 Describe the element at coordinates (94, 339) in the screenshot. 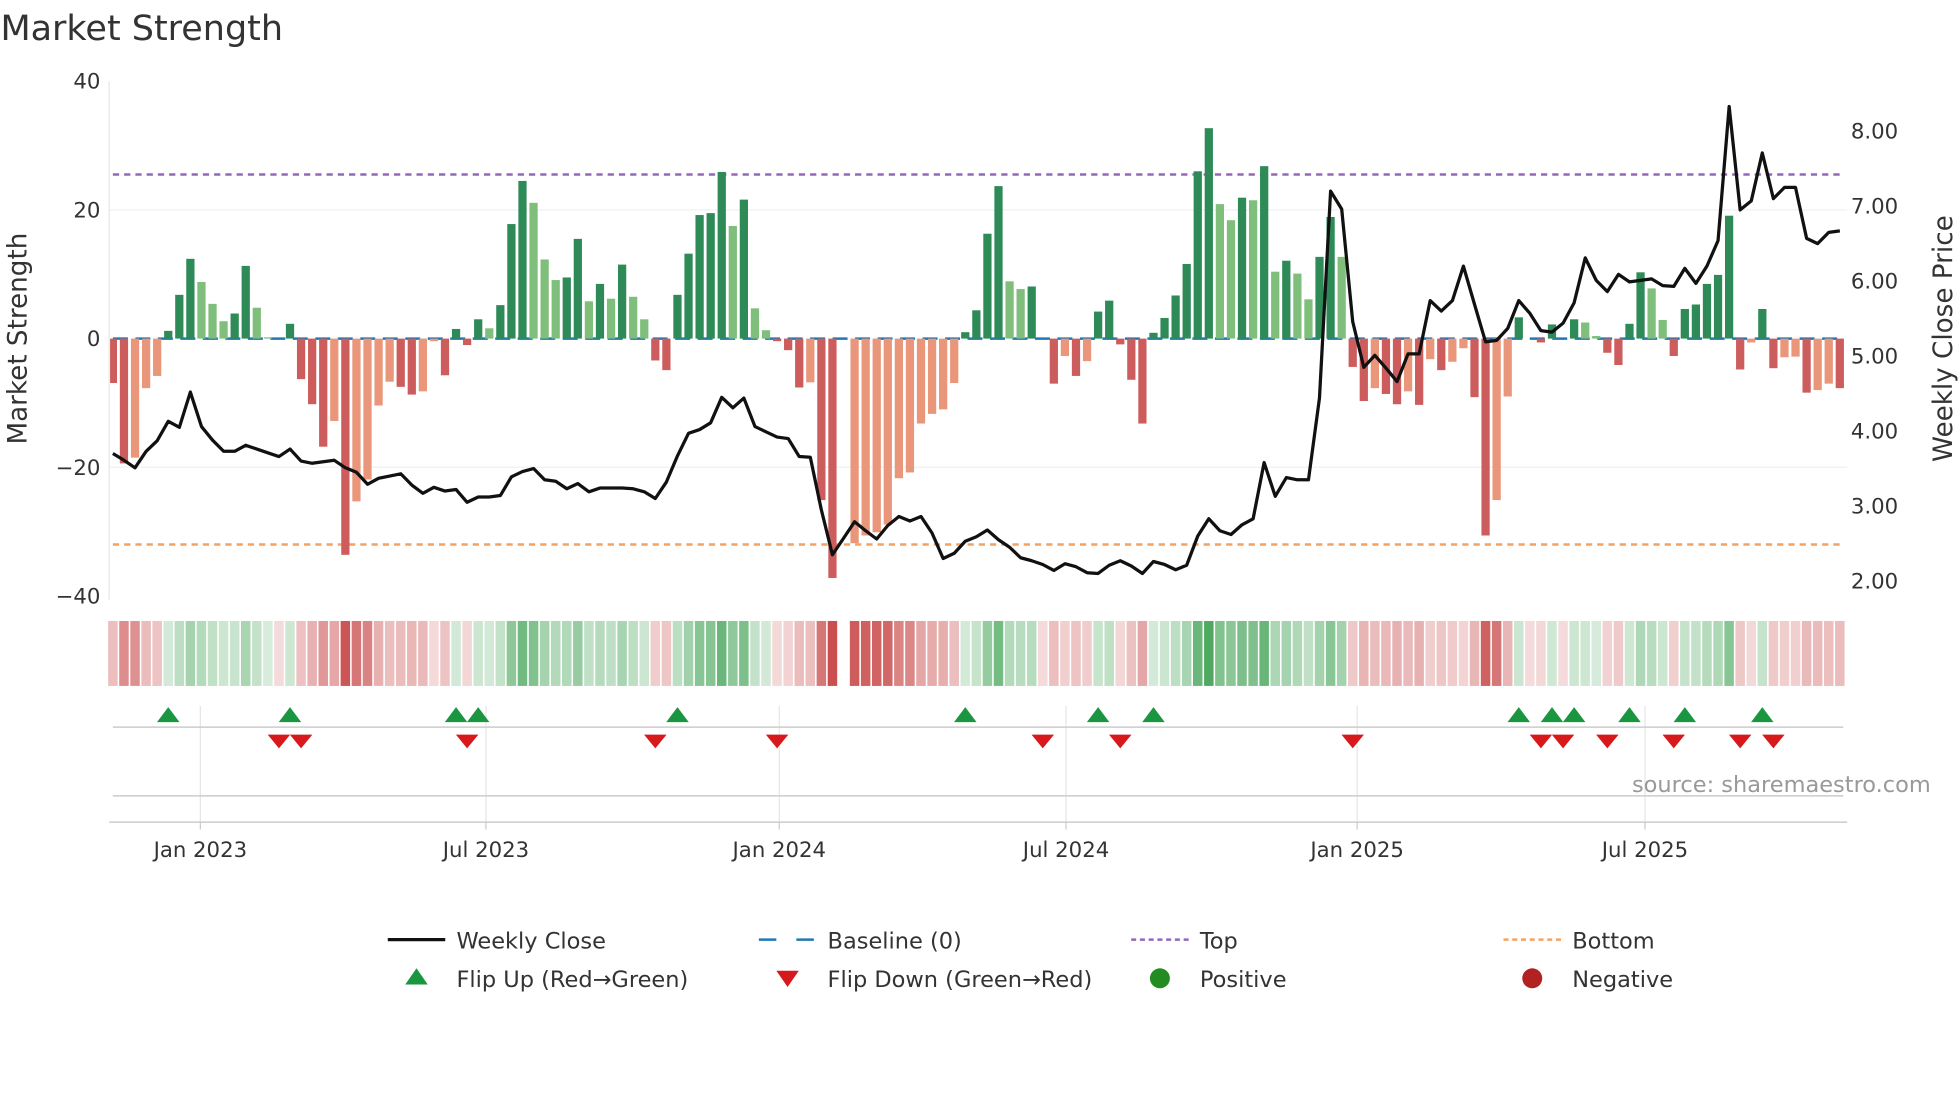

I see `y-tick-label: 0` at that location.